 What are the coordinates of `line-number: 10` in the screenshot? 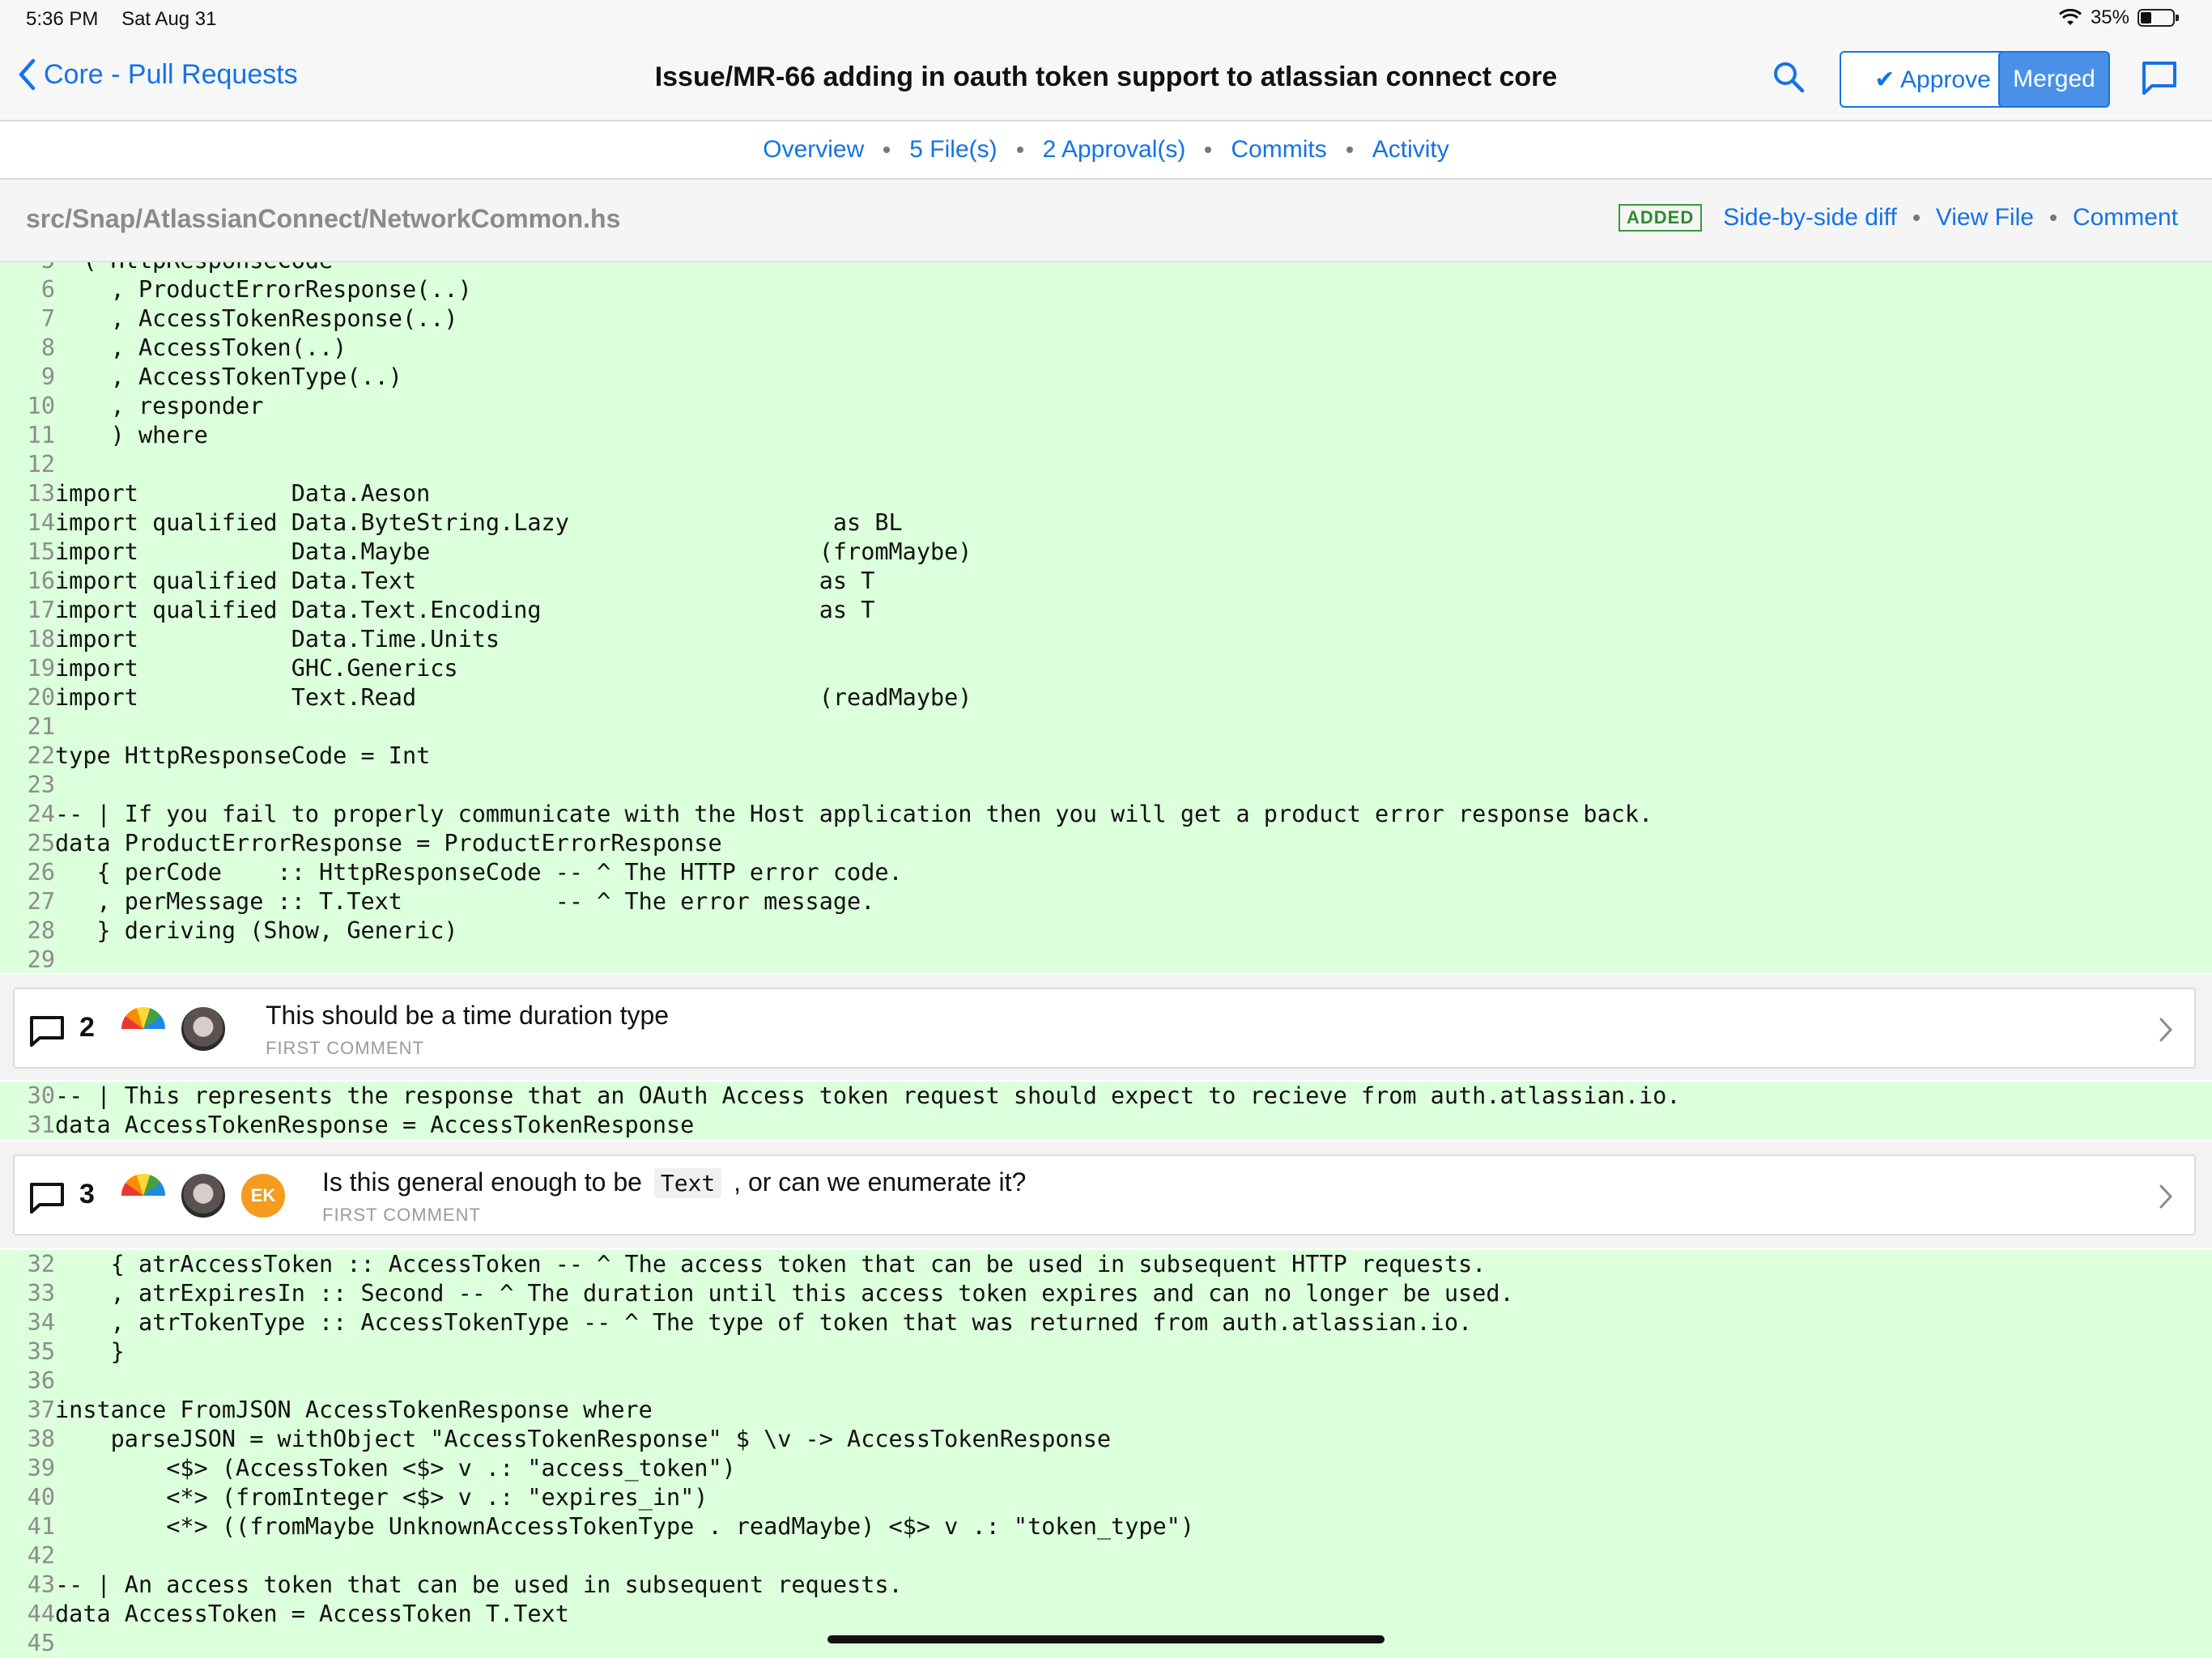 It's located at (41, 406).